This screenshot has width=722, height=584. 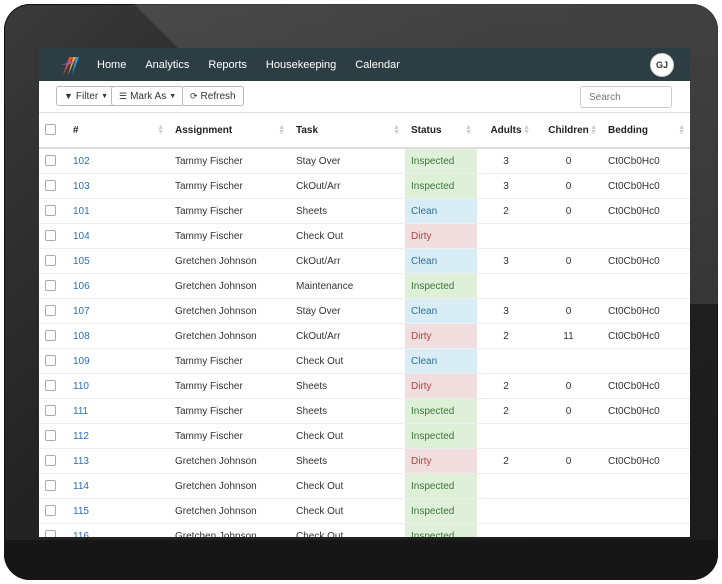 What do you see at coordinates (118, 236) in the screenshot?
I see `room-number: 104` at bounding box center [118, 236].